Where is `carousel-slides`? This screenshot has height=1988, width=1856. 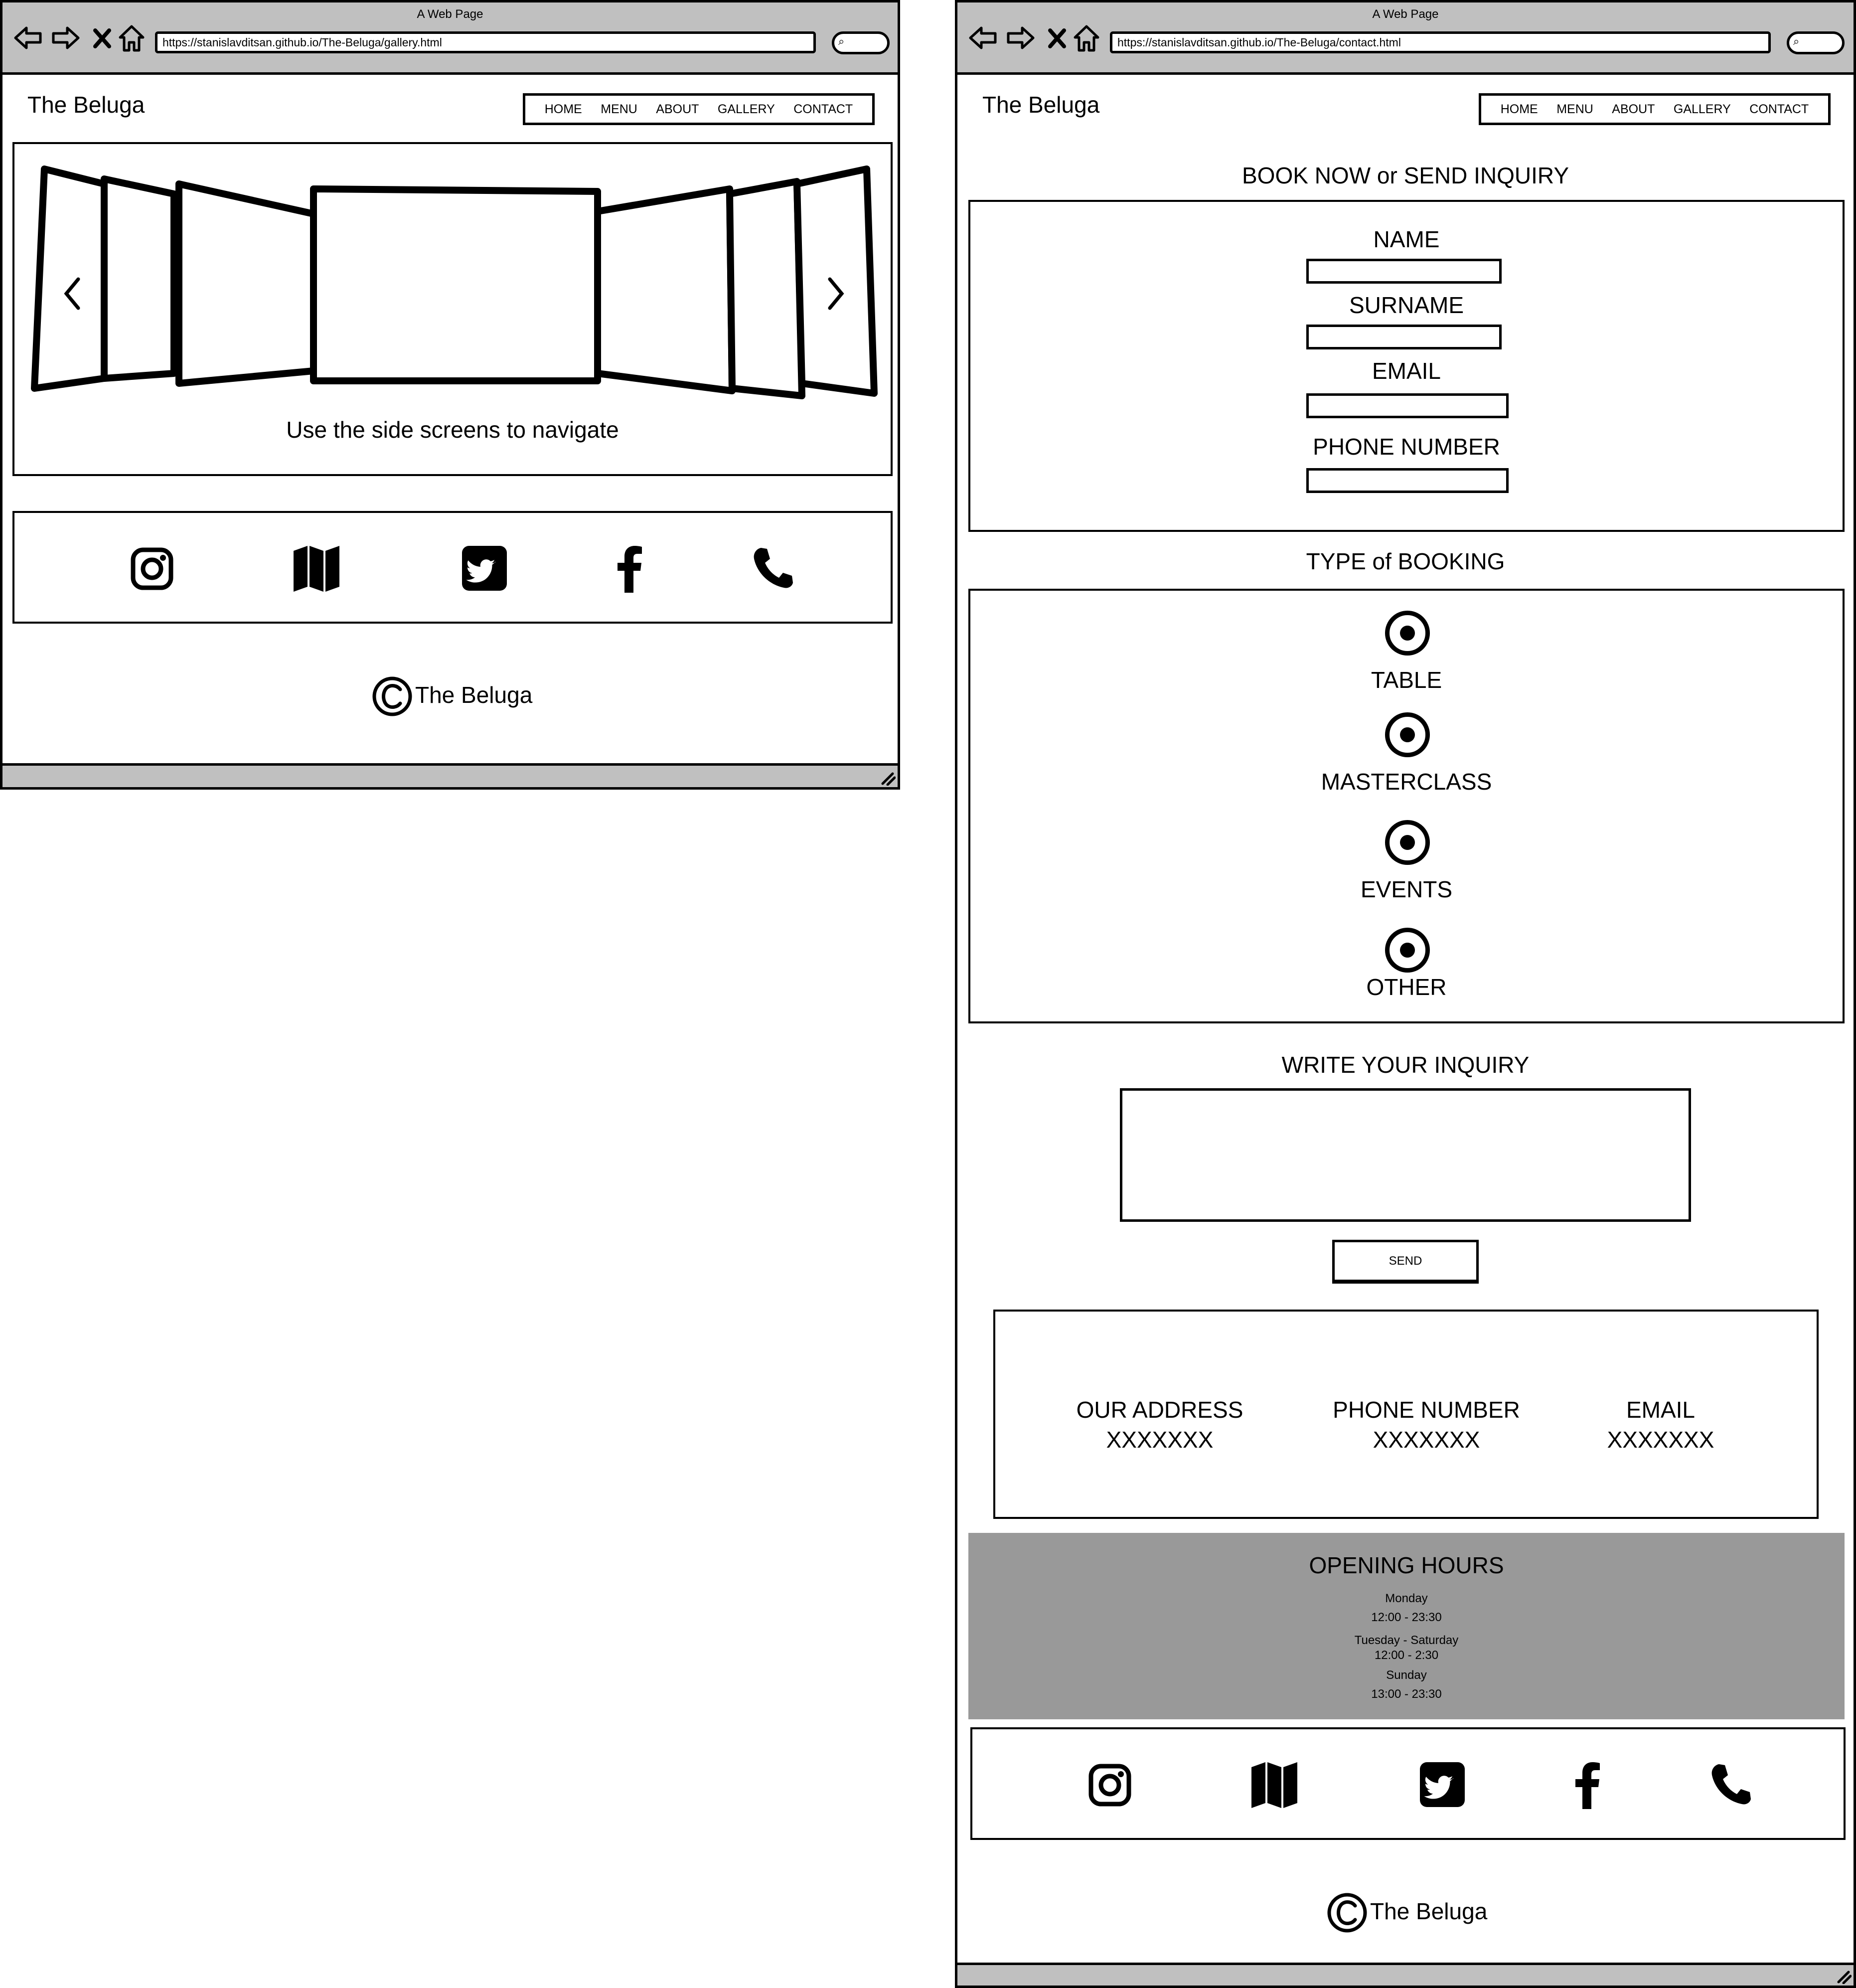 carousel-slides is located at coordinates (452, 273).